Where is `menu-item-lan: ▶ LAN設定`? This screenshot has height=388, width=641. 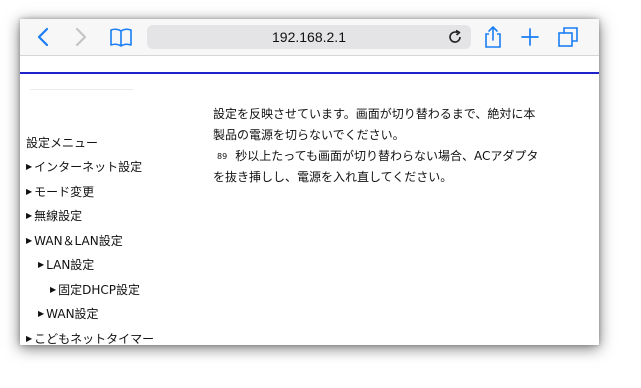
menu-item-lan: ▶ LAN設定 is located at coordinates (90, 265).